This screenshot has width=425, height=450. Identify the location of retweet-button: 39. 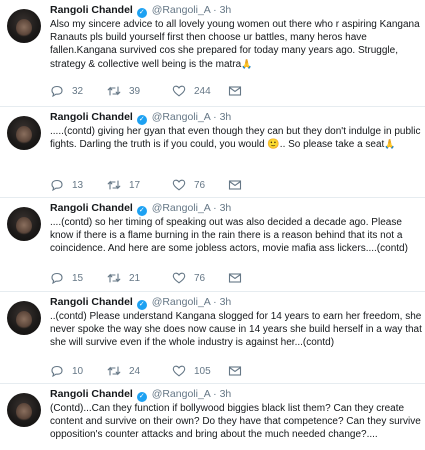
(123, 91).